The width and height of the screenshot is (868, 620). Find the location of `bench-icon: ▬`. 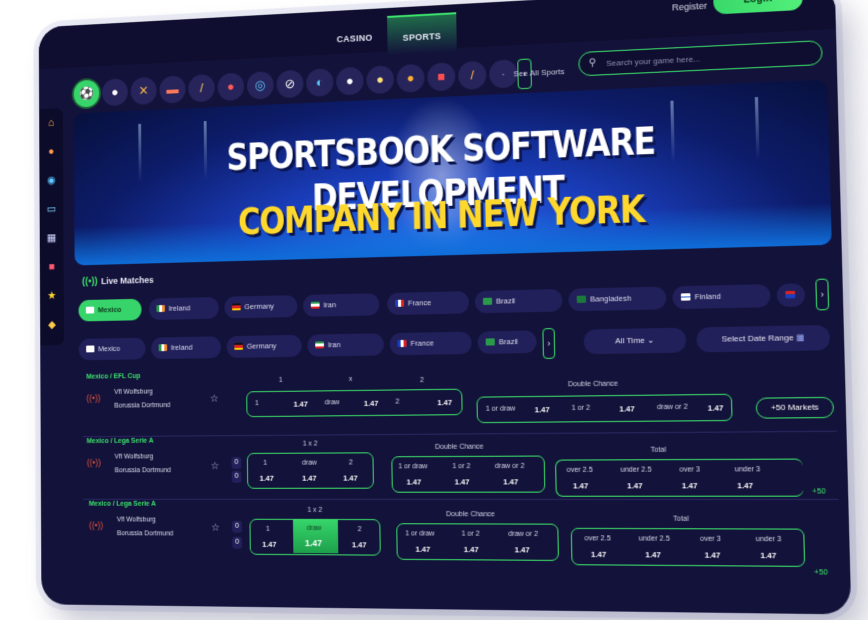

bench-icon: ▬ is located at coordinates (172, 89).